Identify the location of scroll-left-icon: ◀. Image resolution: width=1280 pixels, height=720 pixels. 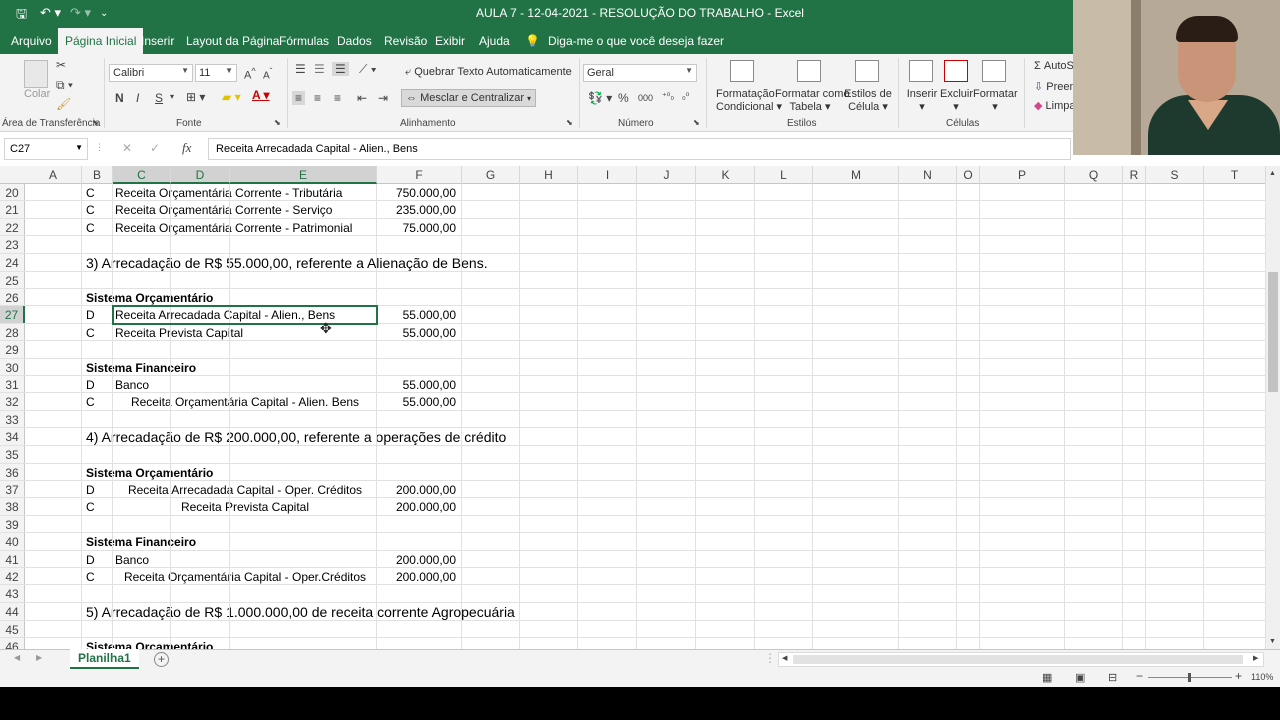
(784, 658).